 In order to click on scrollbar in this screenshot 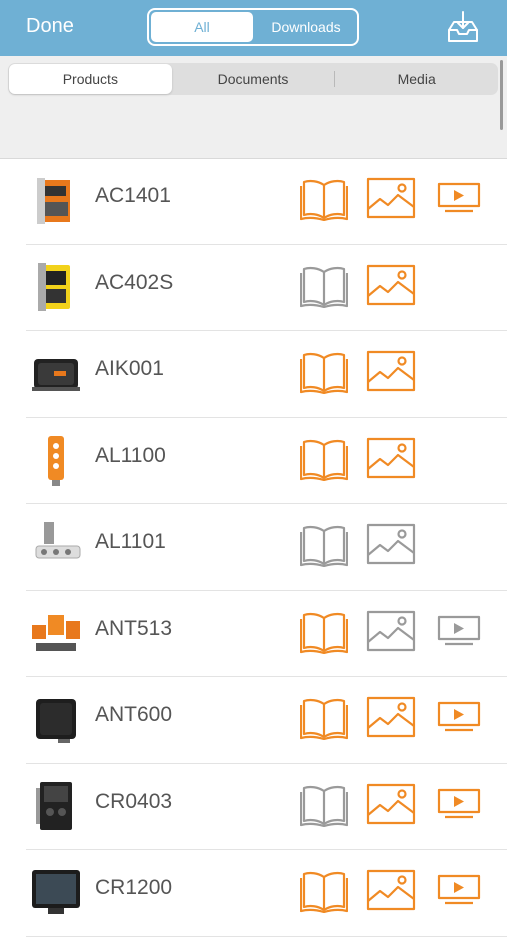, I will do `click(501, 95)`.